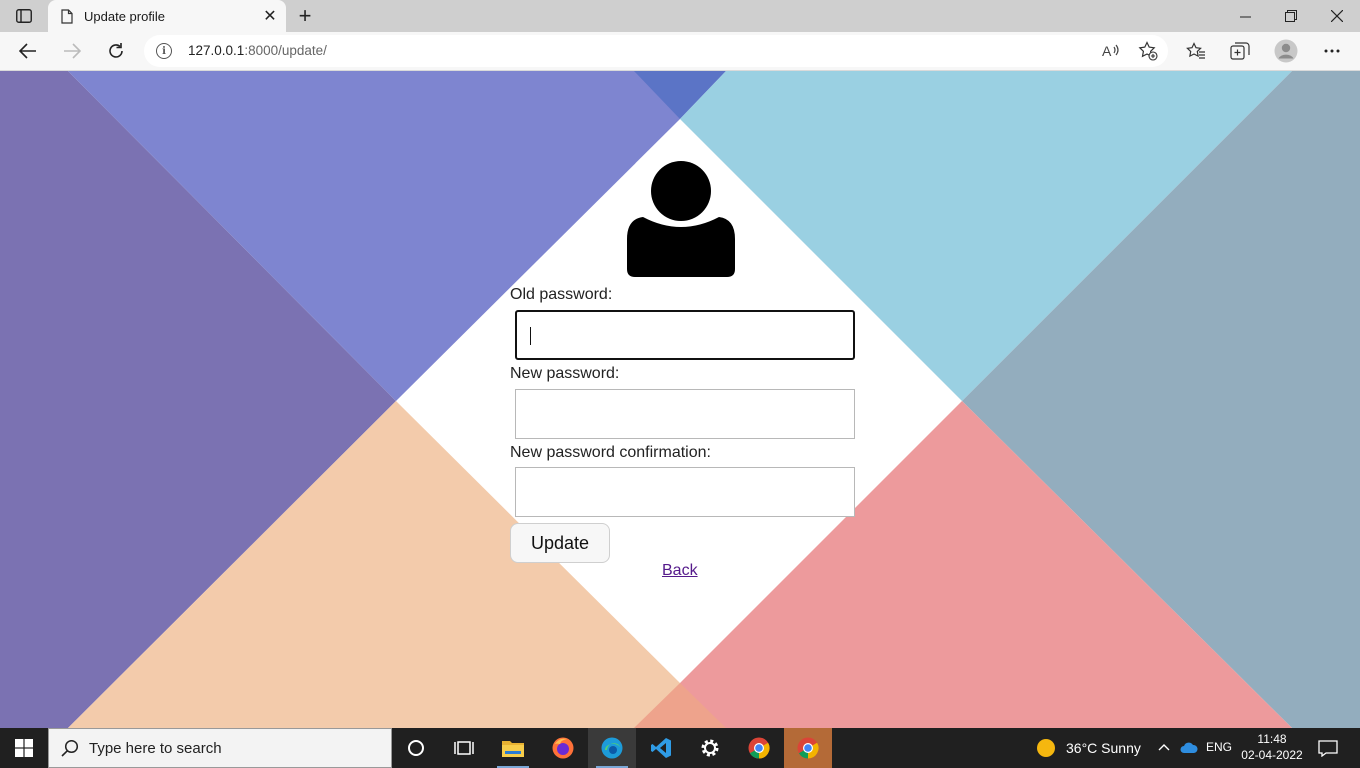 Image resolution: width=1360 pixels, height=768 pixels. Describe the element at coordinates (464, 748) in the screenshot. I see `task-view-icon` at that location.